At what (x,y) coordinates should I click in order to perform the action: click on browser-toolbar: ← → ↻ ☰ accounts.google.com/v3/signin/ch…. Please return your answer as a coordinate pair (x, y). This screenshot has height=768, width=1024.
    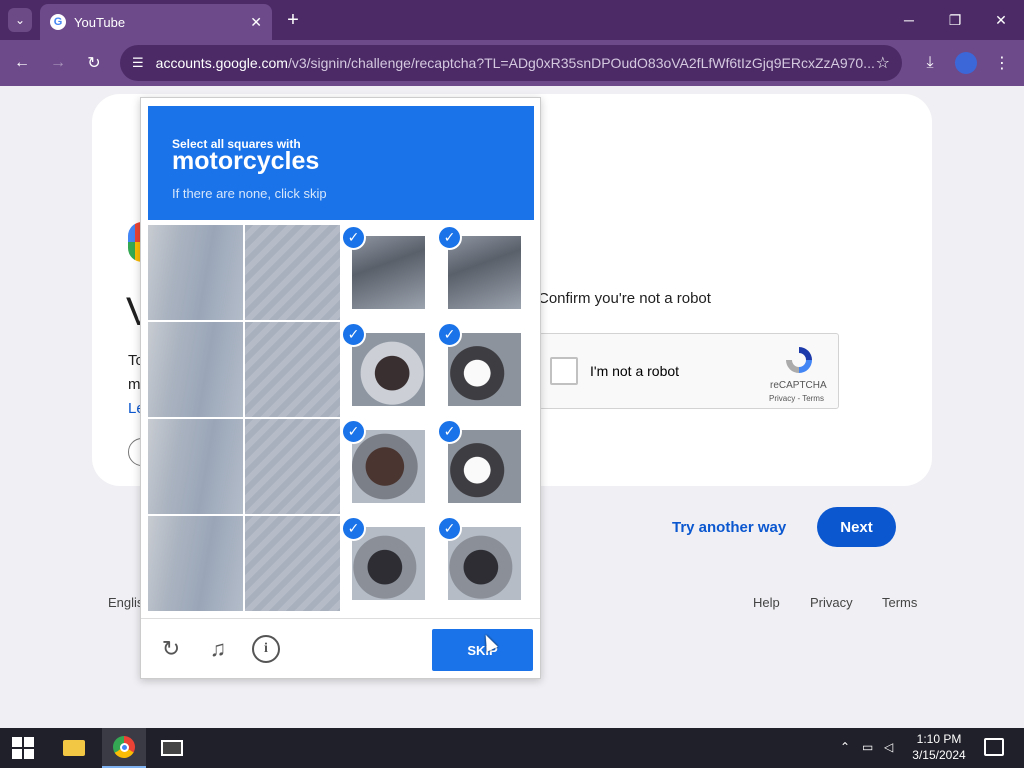
    Looking at the image, I should click on (512, 63).